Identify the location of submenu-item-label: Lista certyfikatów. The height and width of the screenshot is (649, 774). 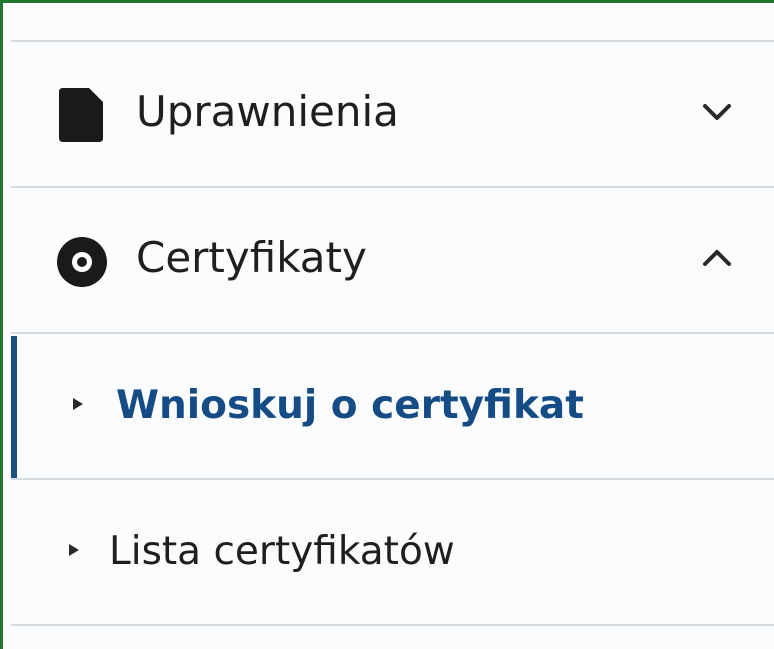
(282, 551).